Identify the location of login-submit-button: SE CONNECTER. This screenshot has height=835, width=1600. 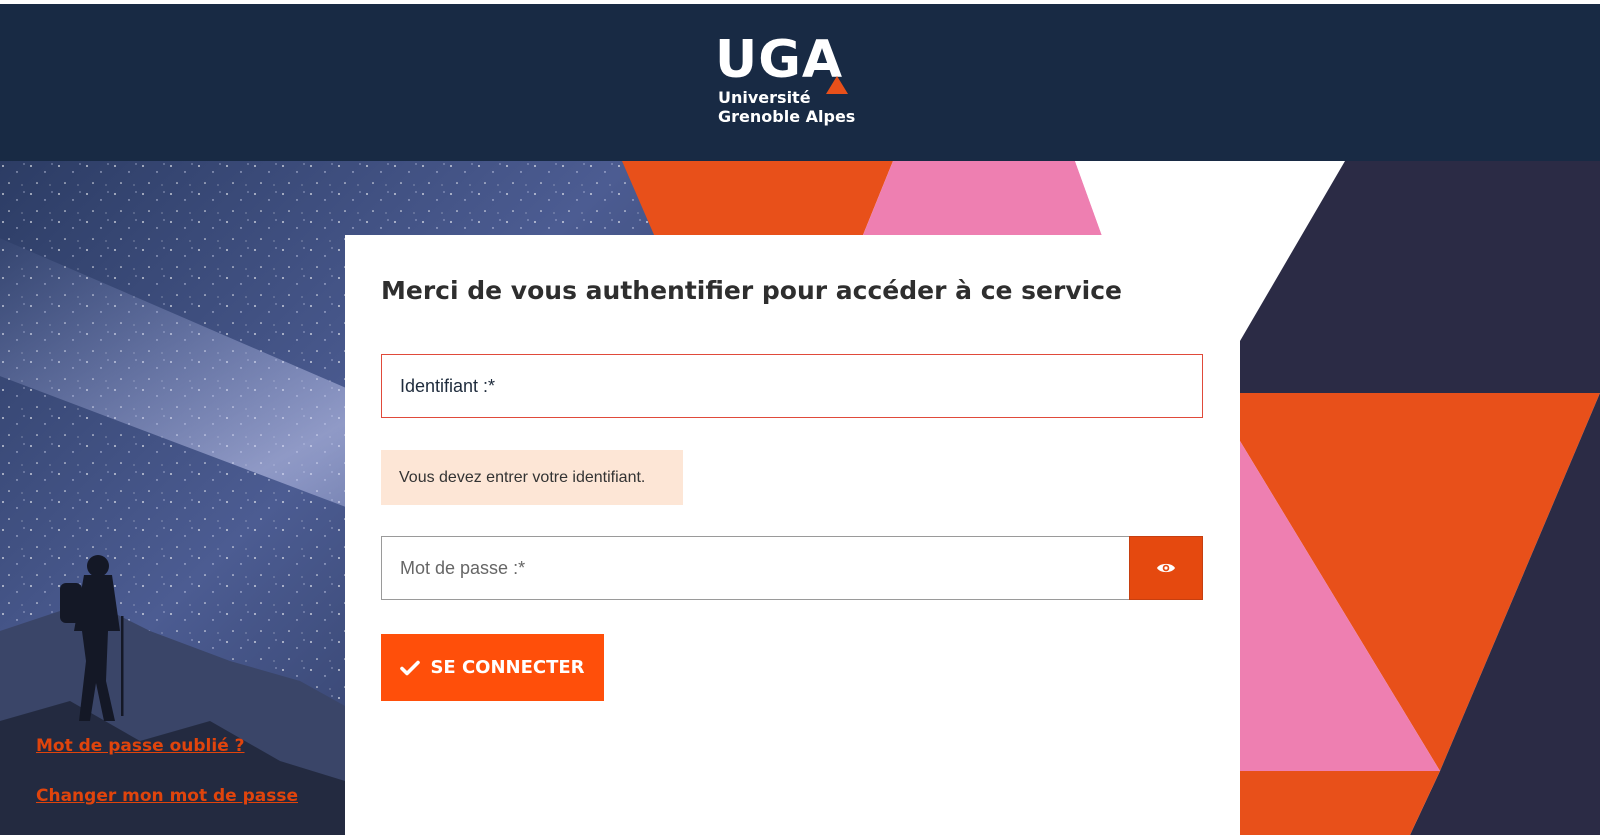
(492, 667).